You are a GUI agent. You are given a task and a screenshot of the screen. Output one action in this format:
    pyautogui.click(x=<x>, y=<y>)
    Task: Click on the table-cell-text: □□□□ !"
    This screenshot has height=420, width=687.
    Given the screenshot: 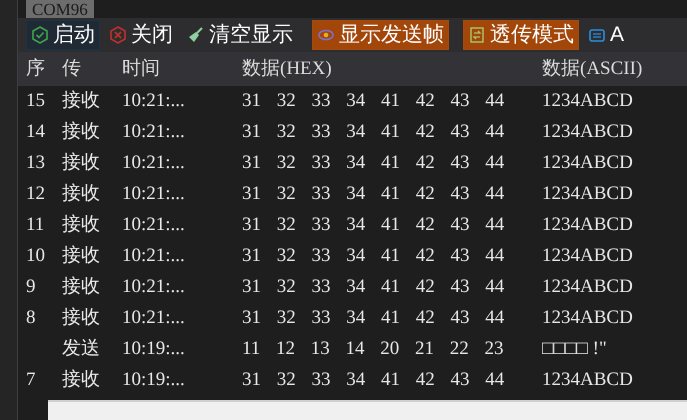 What is the action you would take?
    pyautogui.click(x=575, y=349)
    